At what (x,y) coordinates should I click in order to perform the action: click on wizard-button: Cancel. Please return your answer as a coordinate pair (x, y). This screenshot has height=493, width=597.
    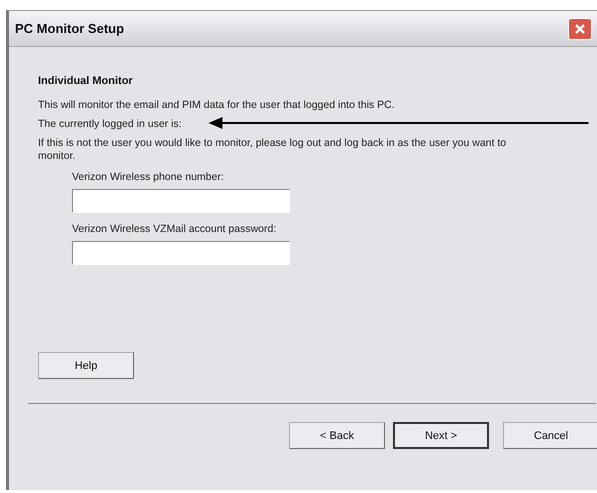
    Looking at the image, I should click on (550, 435).